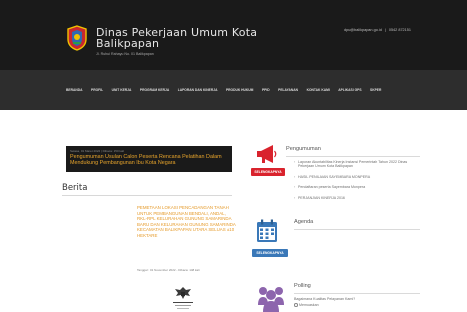 The width and height of the screenshot is (467, 312). What do you see at coordinates (268, 172) in the screenshot?
I see `pengumuman-more-button: SELENGKAPNYA` at bounding box center [268, 172].